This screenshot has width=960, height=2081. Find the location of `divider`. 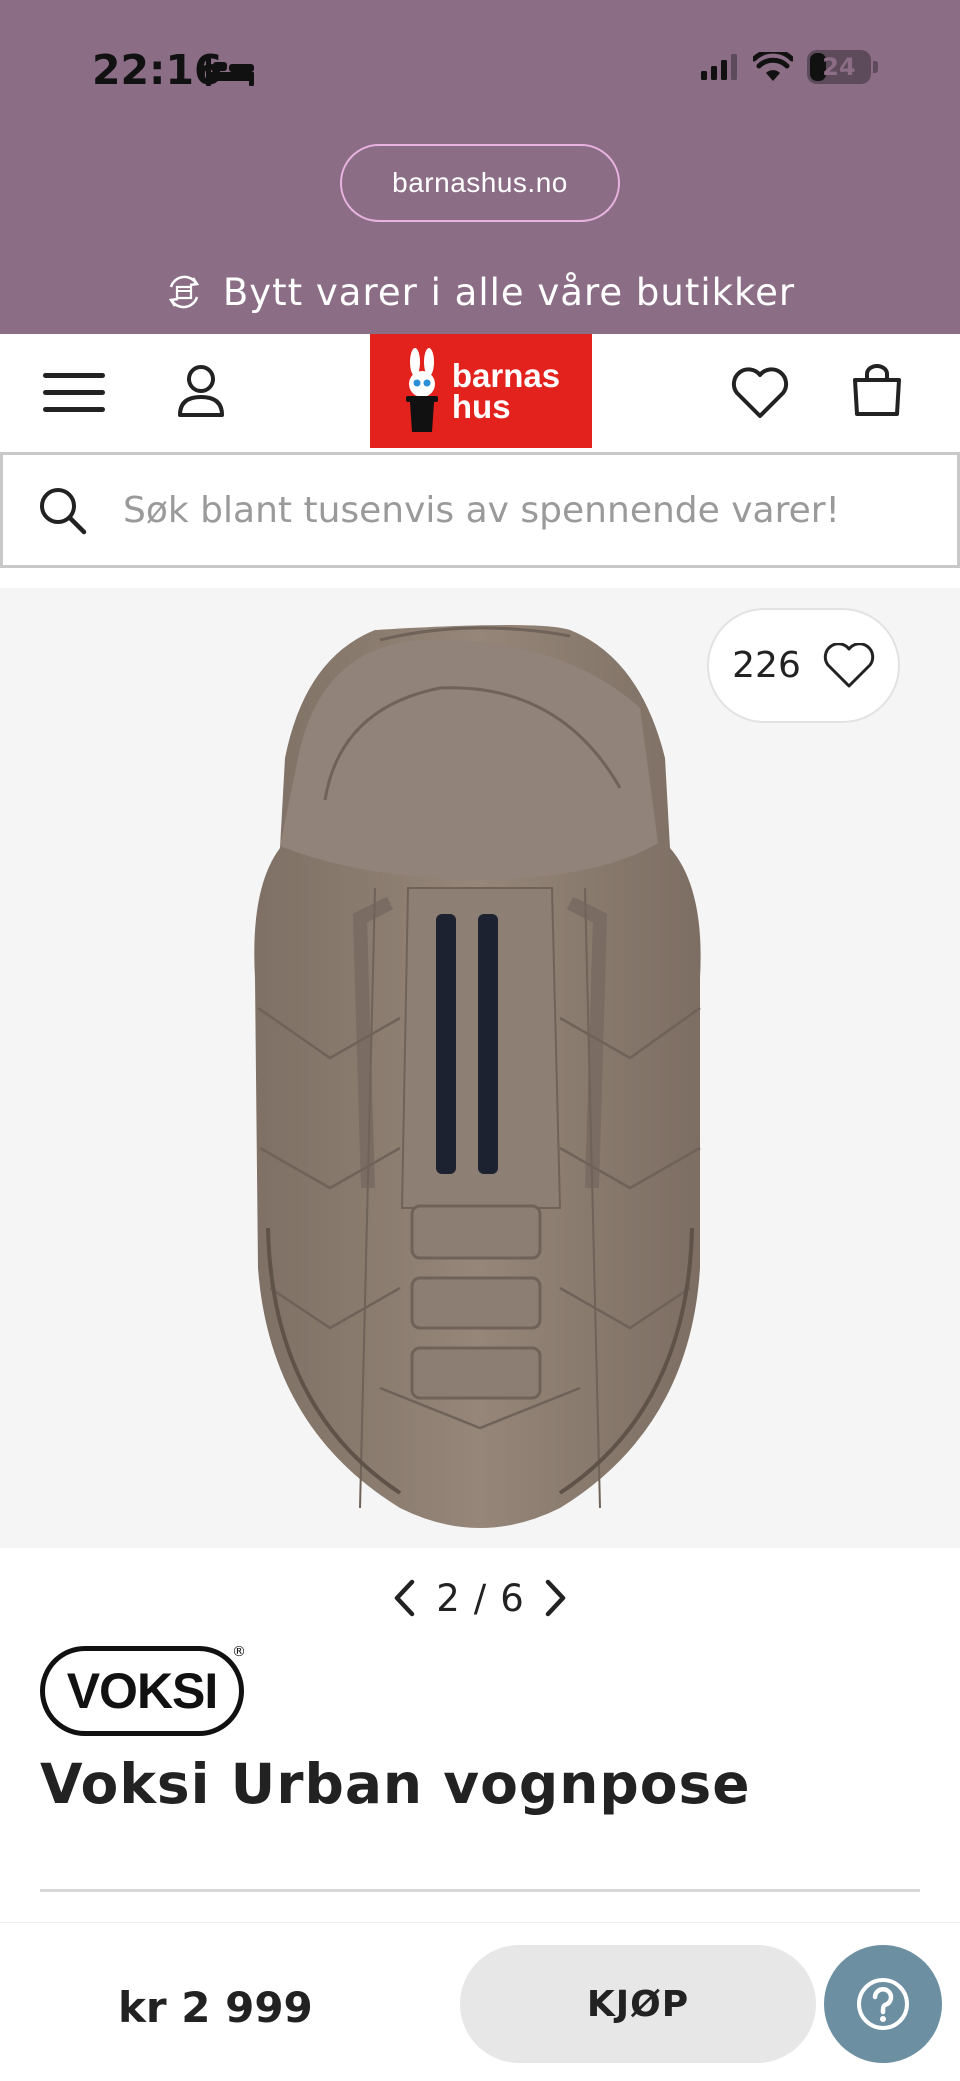

divider is located at coordinates (480, 1890).